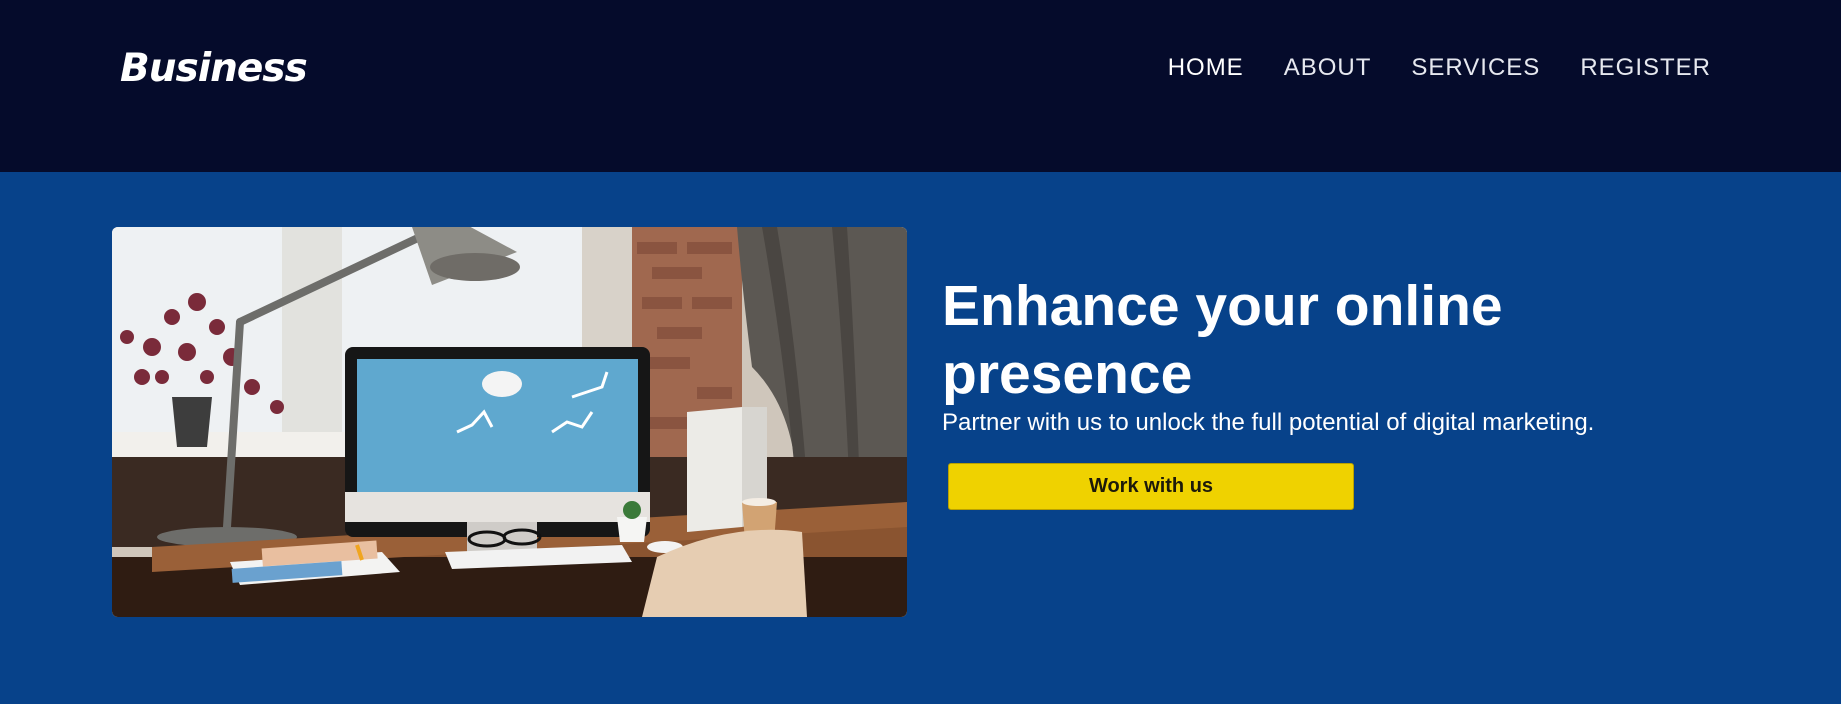  What do you see at coordinates (1222, 340) in the screenshot?
I see `hero-title: Enhance your online presence` at bounding box center [1222, 340].